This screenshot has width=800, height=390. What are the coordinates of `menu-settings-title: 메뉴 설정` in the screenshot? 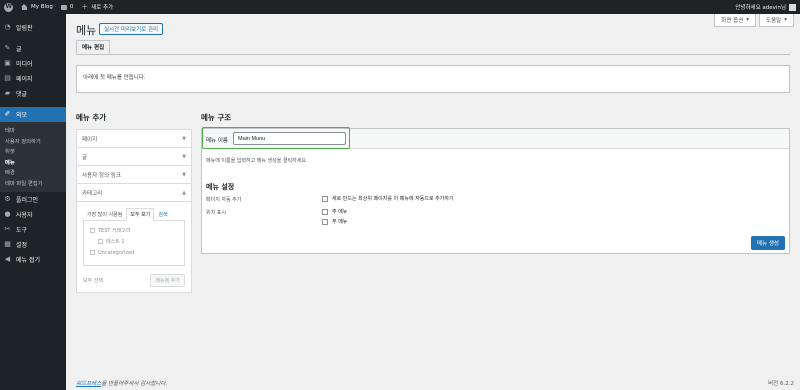 It's located at (220, 187).